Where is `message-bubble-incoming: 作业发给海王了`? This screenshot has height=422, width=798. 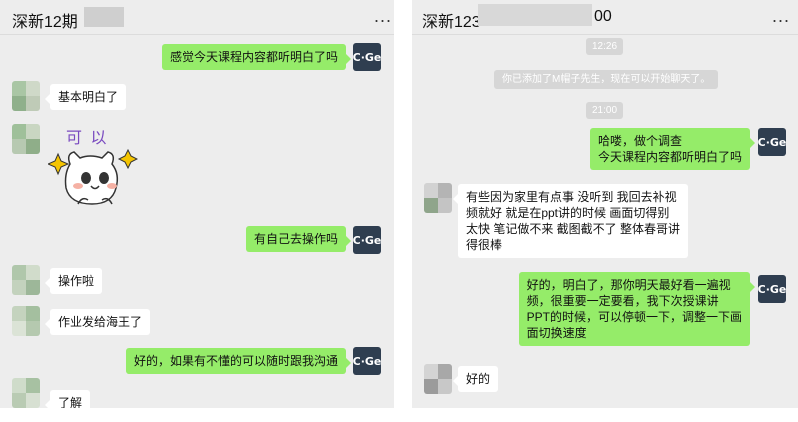
message-bubble-incoming: 作业发给海王了 is located at coordinates (97, 322).